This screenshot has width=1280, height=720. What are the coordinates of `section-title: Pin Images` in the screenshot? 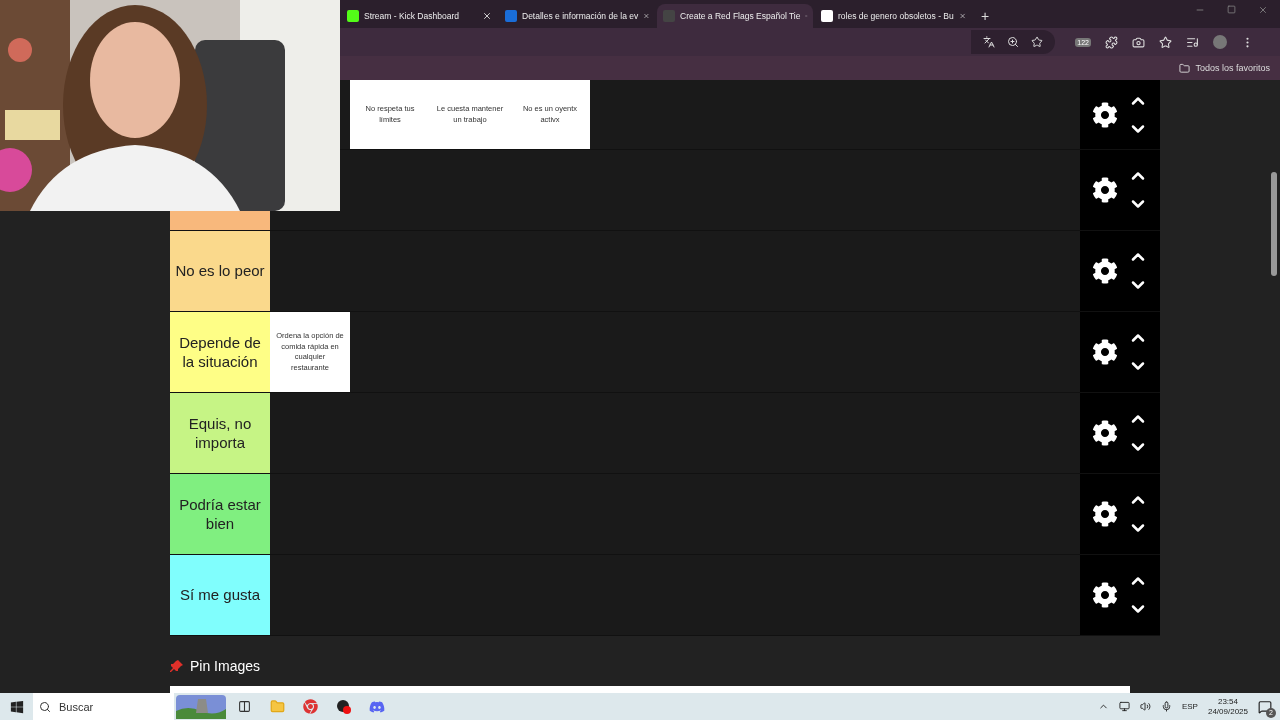 It's located at (225, 666).